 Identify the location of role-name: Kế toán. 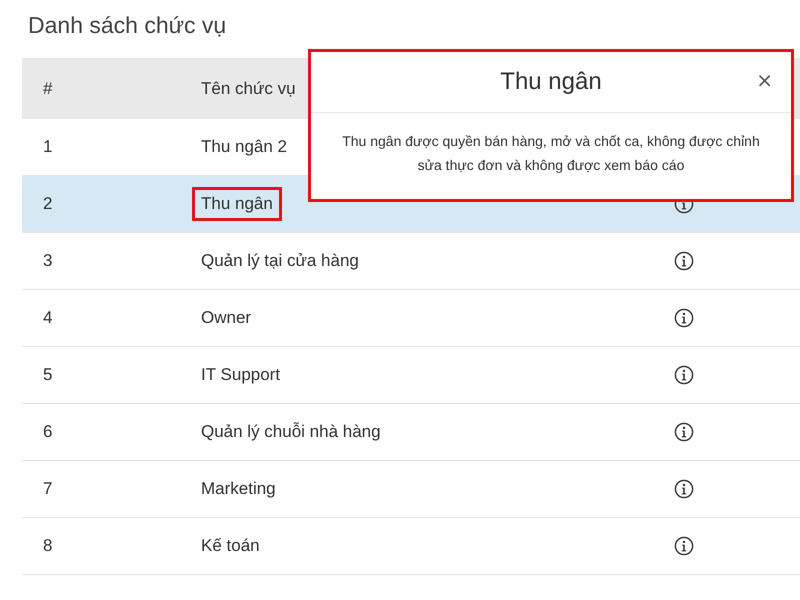
(230, 546).